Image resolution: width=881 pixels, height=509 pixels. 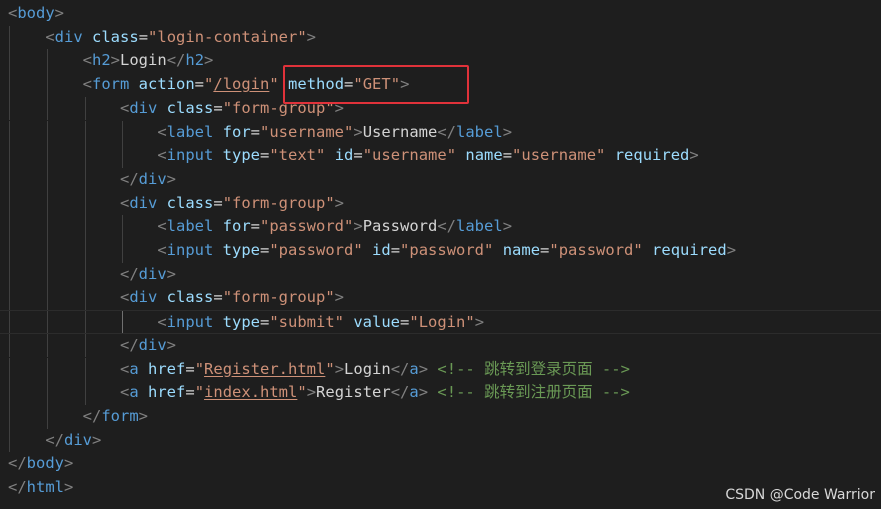 What do you see at coordinates (190, 155) in the screenshot?
I see `code-token: input` at bounding box center [190, 155].